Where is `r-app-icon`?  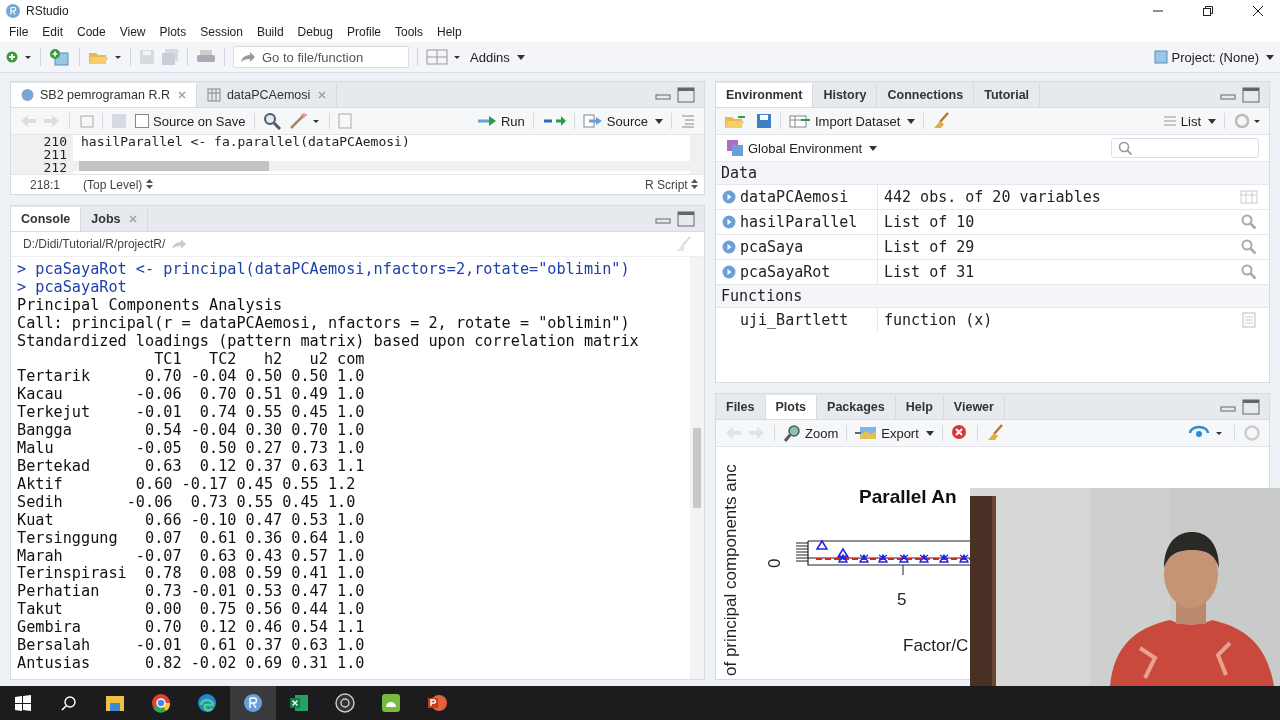 r-app-icon is located at coordinates (253, 703).